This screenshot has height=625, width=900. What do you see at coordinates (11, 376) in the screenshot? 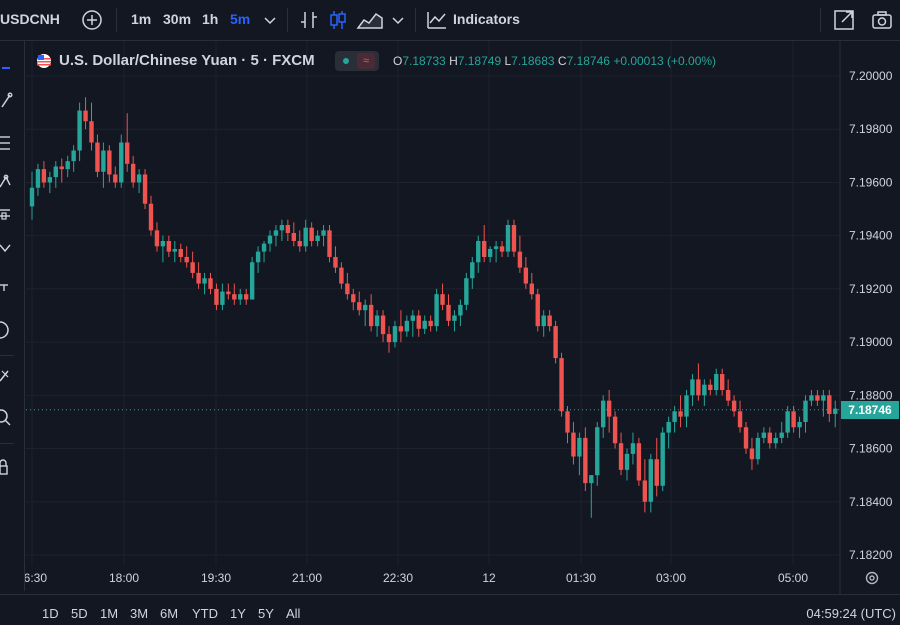
I see `ruler-icon` at bounding box center [11, 376].